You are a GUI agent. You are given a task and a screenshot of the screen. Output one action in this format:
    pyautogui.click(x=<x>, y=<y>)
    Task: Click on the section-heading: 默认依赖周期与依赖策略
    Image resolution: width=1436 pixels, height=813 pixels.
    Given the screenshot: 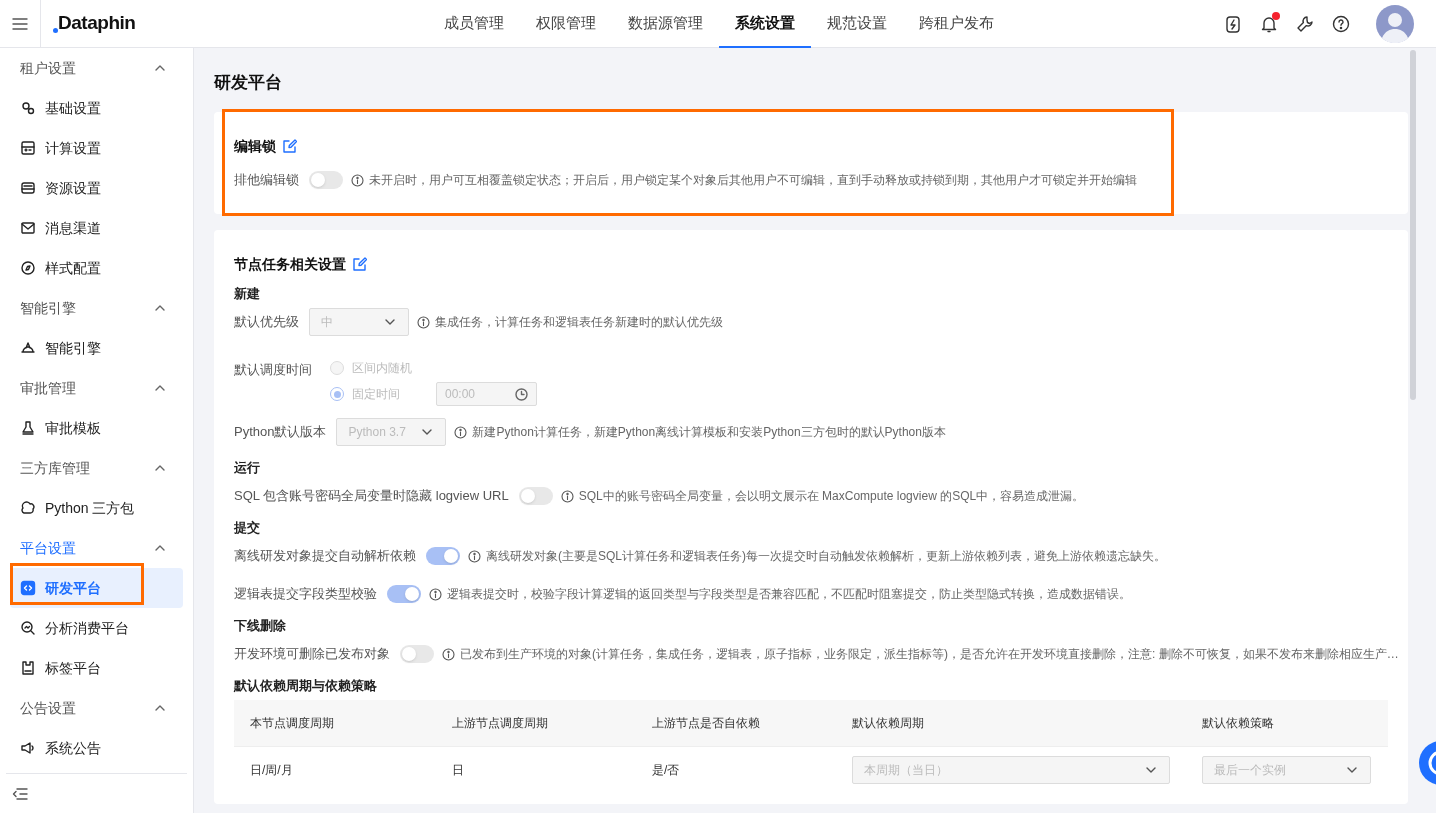 What is the action you would take?
    pyautogui.click(x=306, y=686)
    